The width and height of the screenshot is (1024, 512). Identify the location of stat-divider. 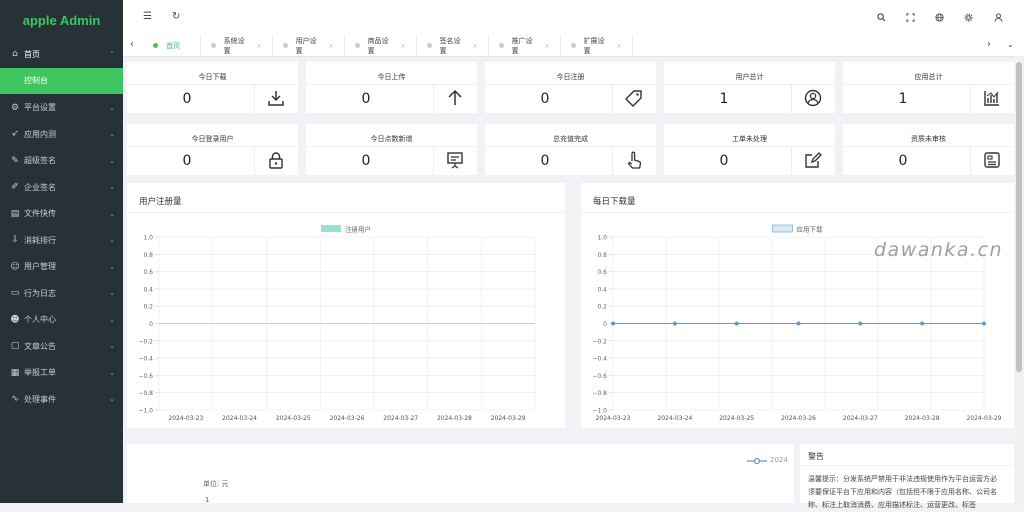
(391, 146).